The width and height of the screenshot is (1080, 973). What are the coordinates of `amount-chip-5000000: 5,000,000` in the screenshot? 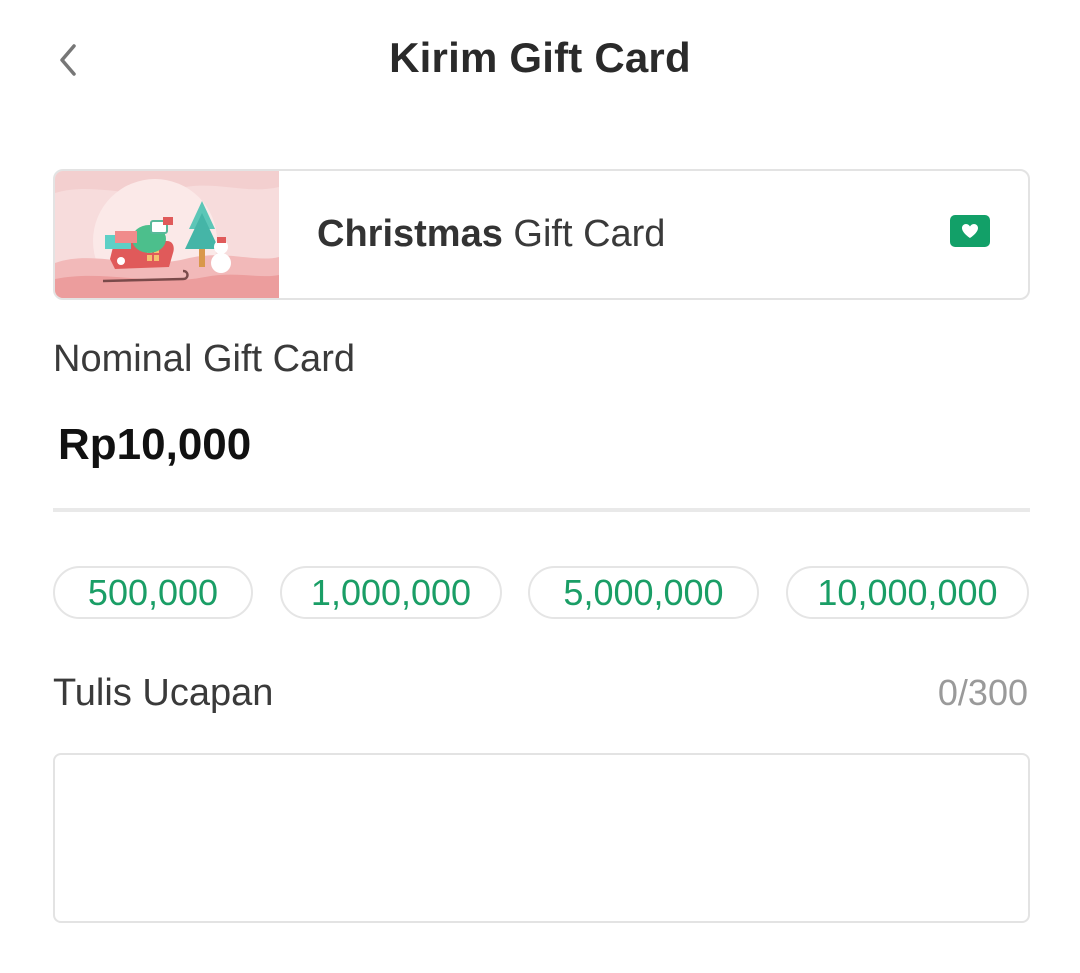 It's located at (643, 592).